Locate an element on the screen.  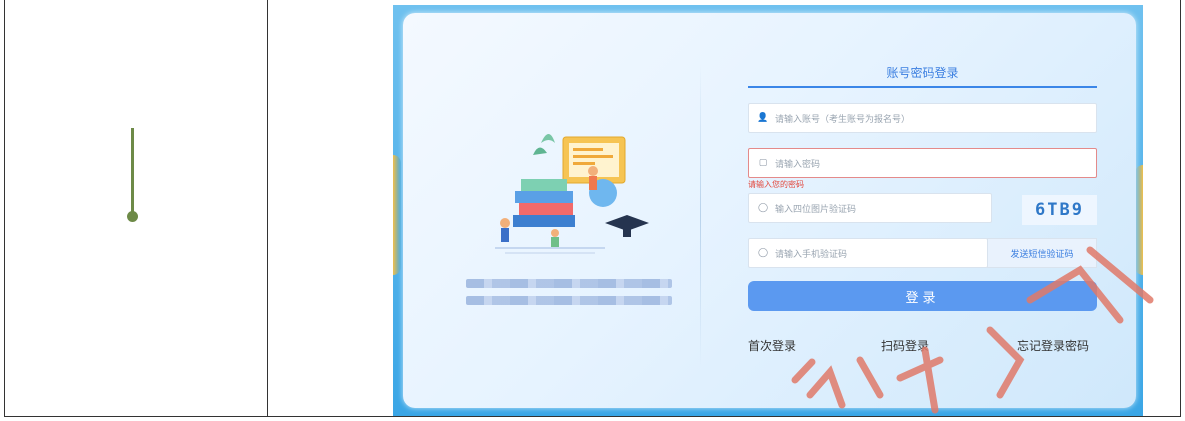
sms-code-input: ◯ 请输入手机验证码 is located at coordinates (868, 253).